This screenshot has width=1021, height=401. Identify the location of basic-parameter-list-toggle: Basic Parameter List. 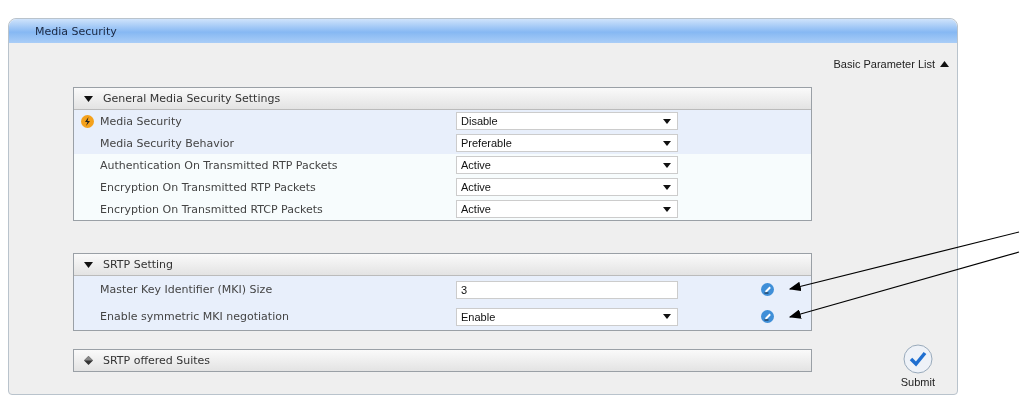
(891, 64).